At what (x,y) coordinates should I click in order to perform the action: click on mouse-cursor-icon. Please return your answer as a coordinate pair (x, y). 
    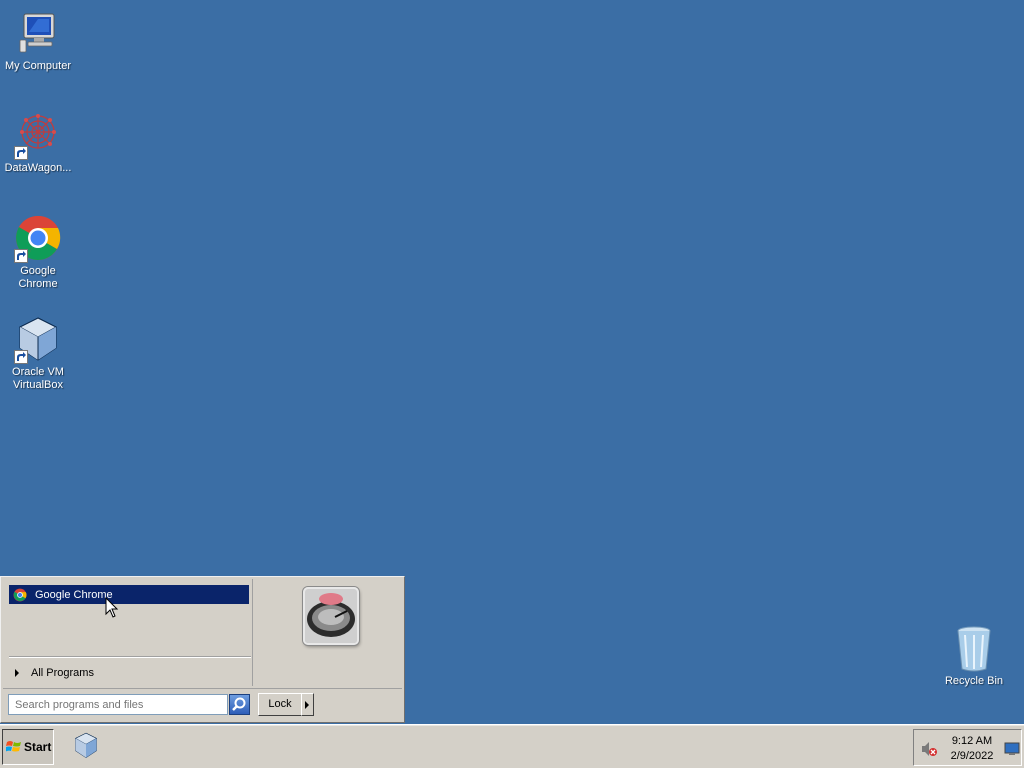
    Looking at the image, I should click on (112, 607).